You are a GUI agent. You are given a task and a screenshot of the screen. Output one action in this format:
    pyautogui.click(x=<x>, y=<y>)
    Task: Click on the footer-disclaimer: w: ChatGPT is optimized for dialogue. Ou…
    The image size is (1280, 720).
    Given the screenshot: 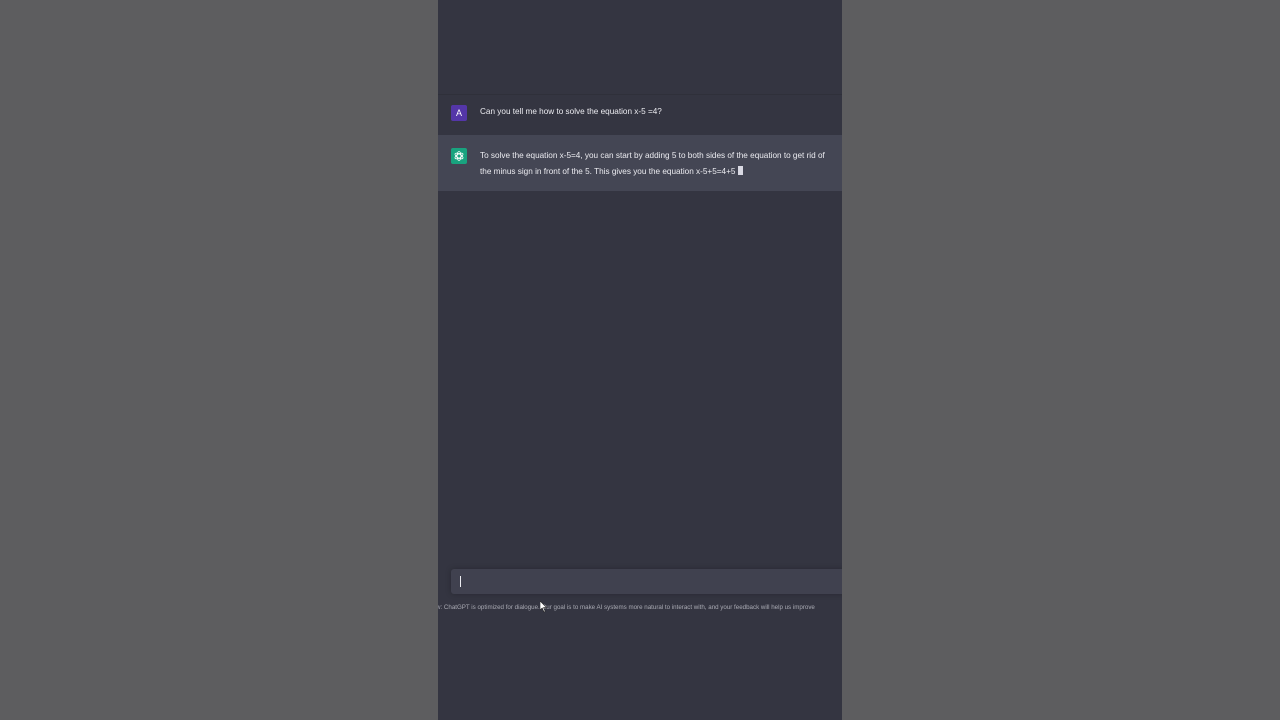 What is the action you would take?
    pyautogui.click(x=640, y=608)
    